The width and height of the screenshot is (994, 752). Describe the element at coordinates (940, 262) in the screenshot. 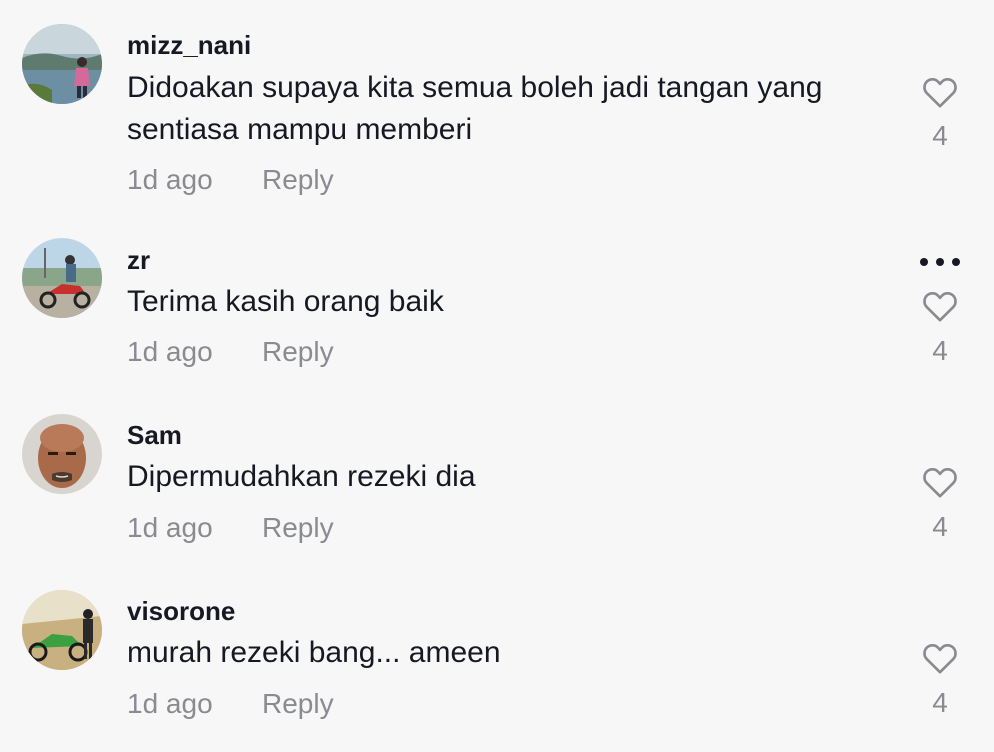

I see `more-icon` at that location.